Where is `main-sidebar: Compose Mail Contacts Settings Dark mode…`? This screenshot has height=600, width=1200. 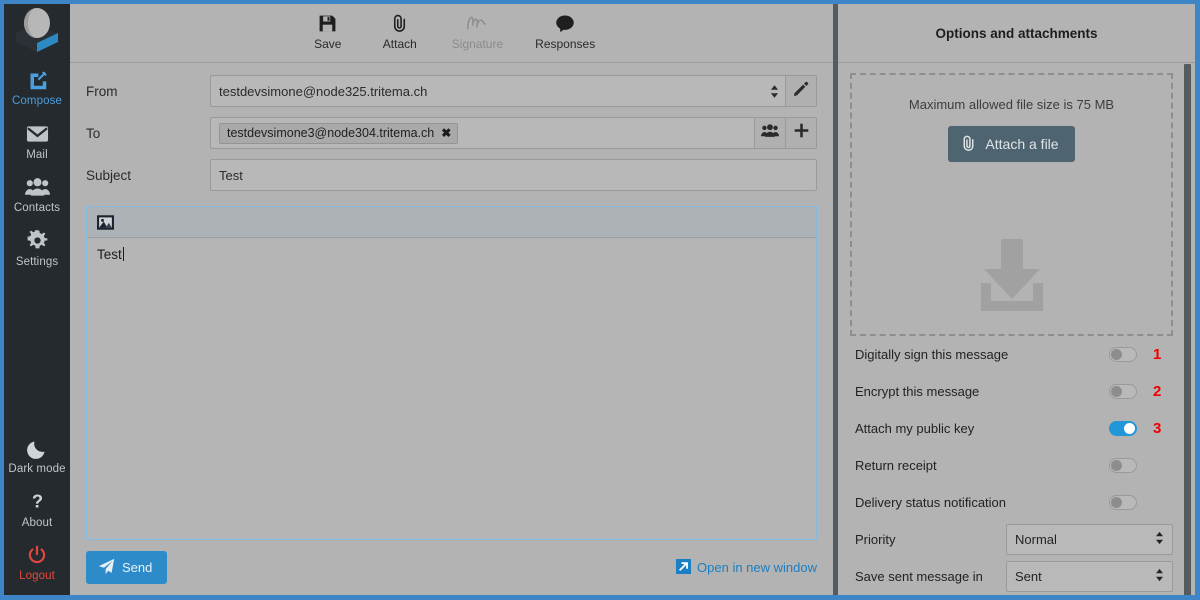 main-sidebar: Compose Mail Contacts Settings Dark mode… is located at coordinates (37, 299).